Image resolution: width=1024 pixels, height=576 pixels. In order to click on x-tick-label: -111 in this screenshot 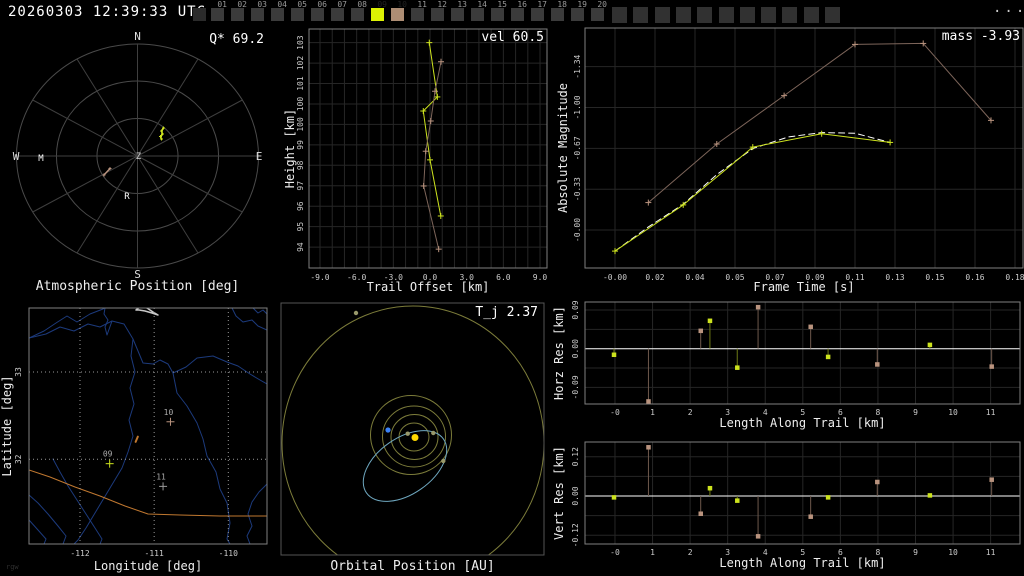, I will do `click(154, 553)`.